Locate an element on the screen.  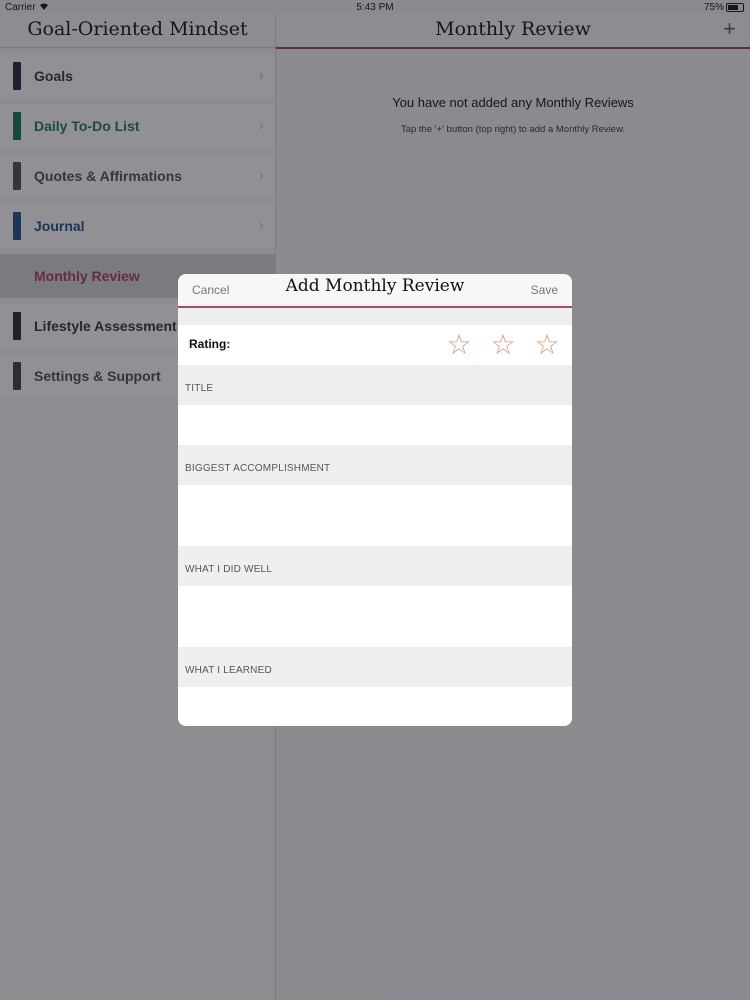
rating-label: Rating: is located at coordinates (210, 344).